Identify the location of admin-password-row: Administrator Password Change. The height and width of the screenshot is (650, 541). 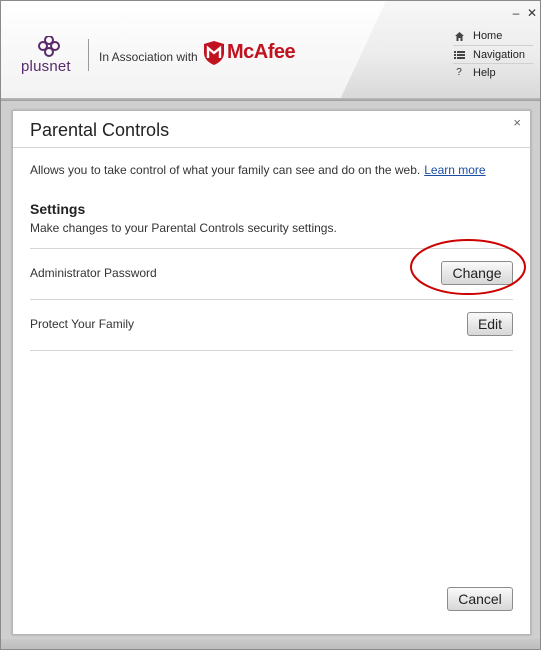
(271, 273).